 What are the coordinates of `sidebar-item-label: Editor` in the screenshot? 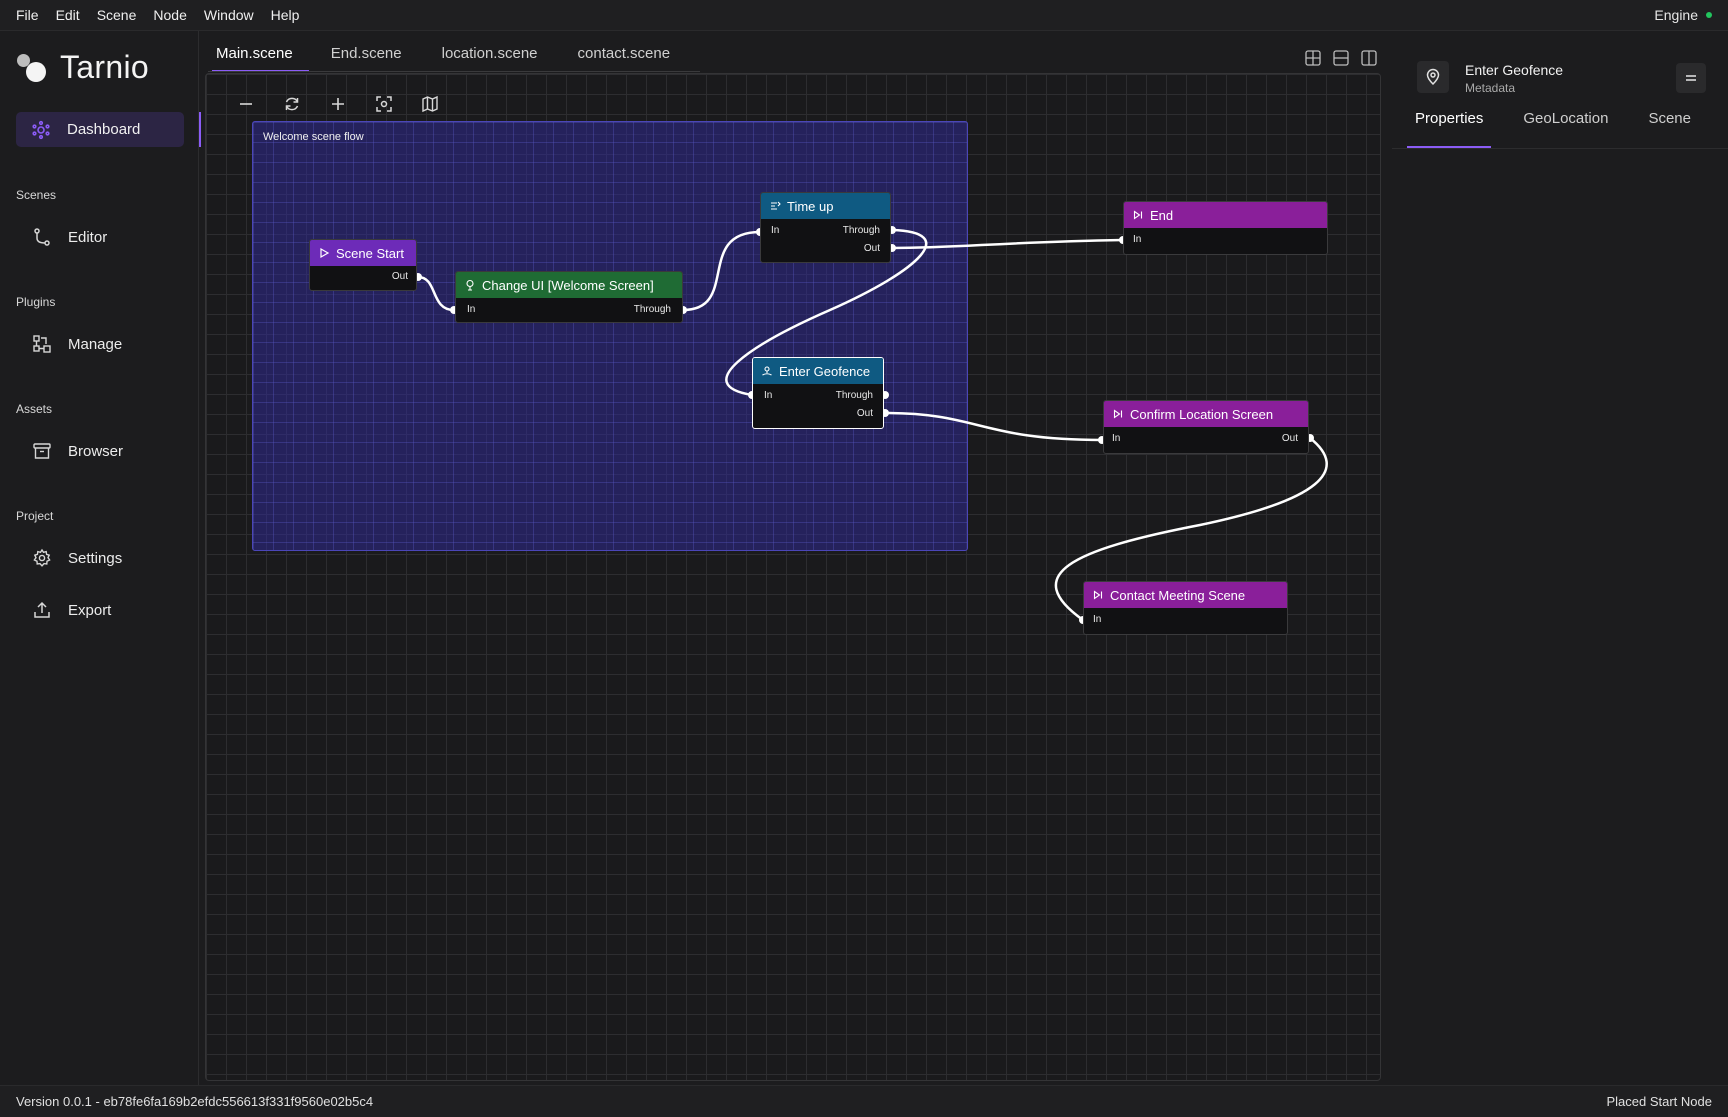 It's located at (88, 237).